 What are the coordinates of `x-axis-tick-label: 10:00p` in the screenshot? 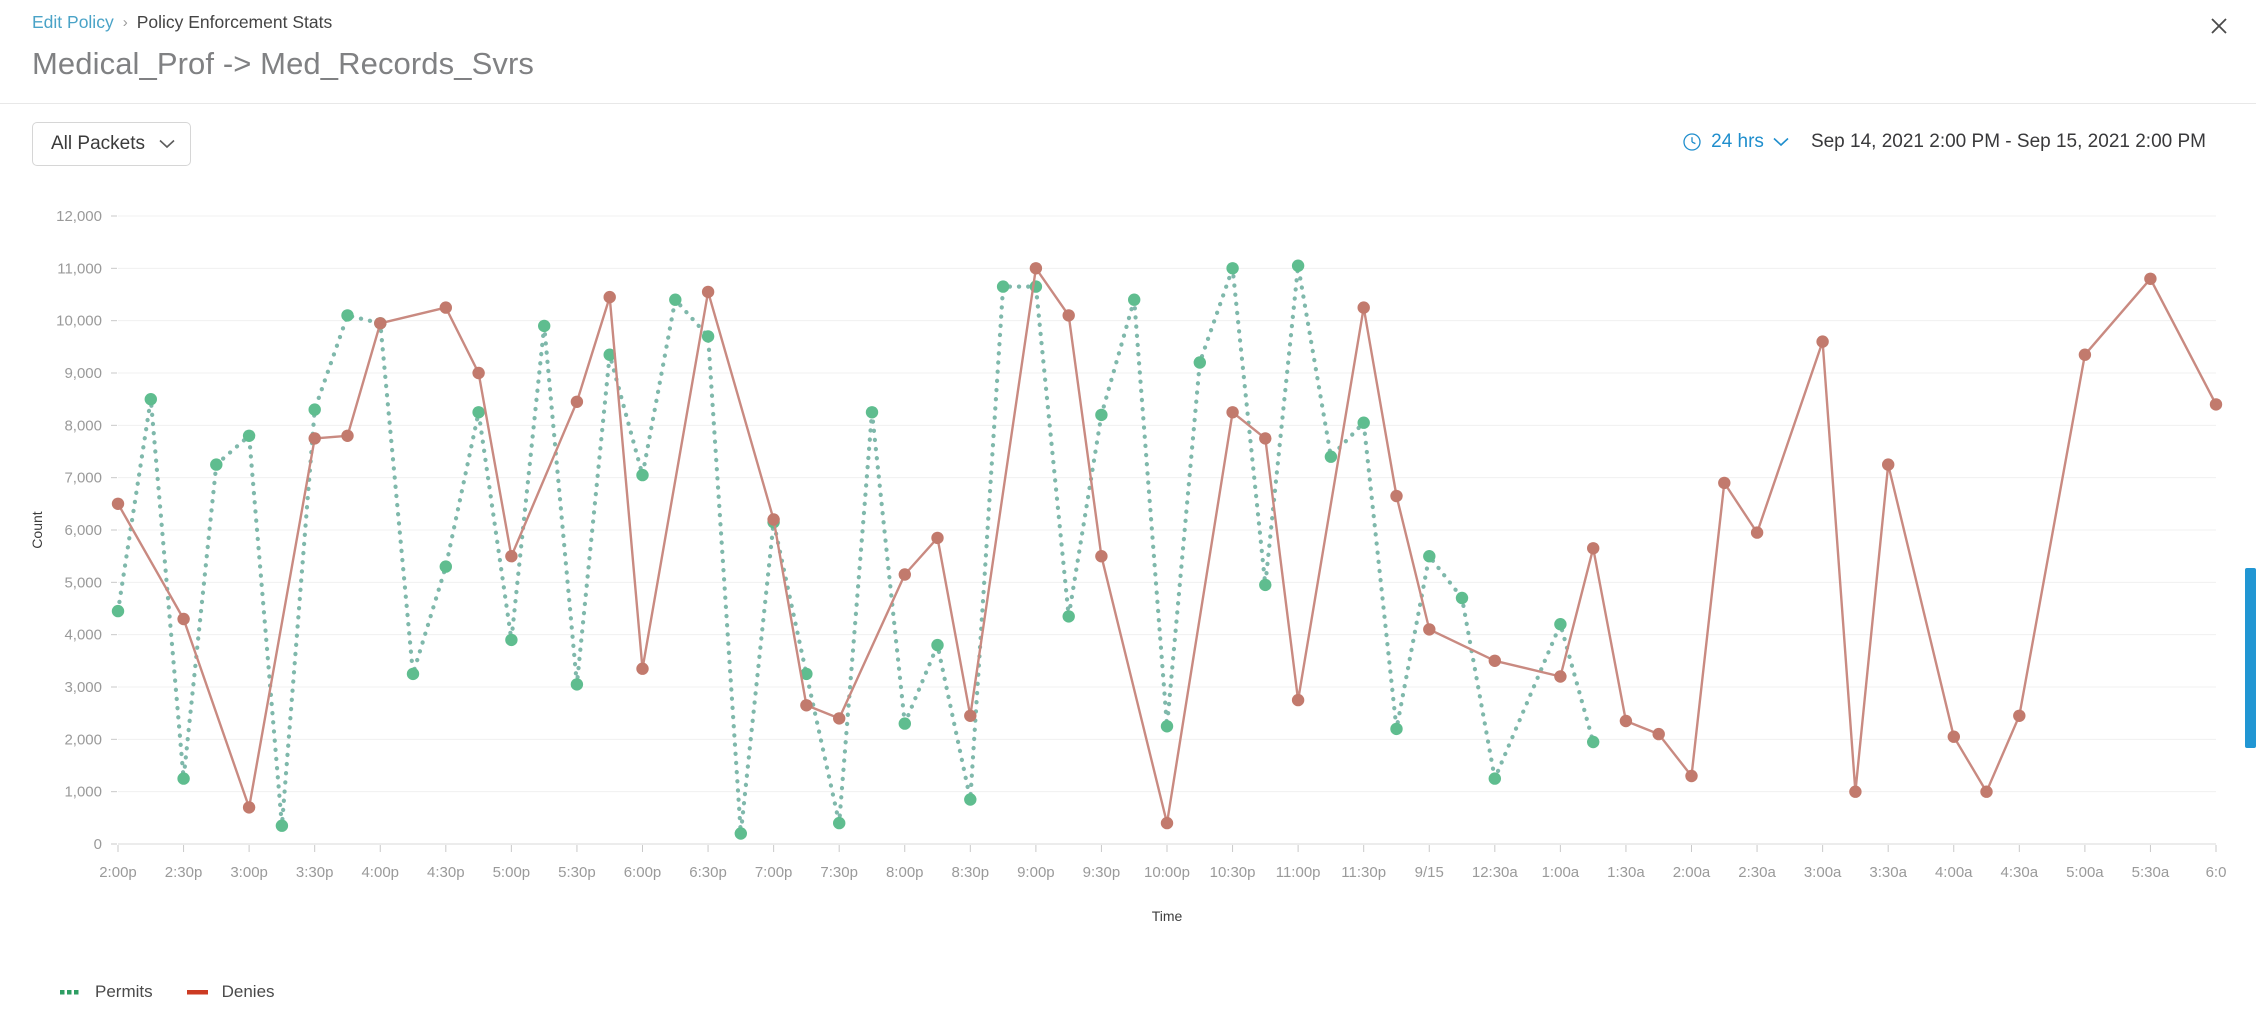 It's located at (1167, 872).